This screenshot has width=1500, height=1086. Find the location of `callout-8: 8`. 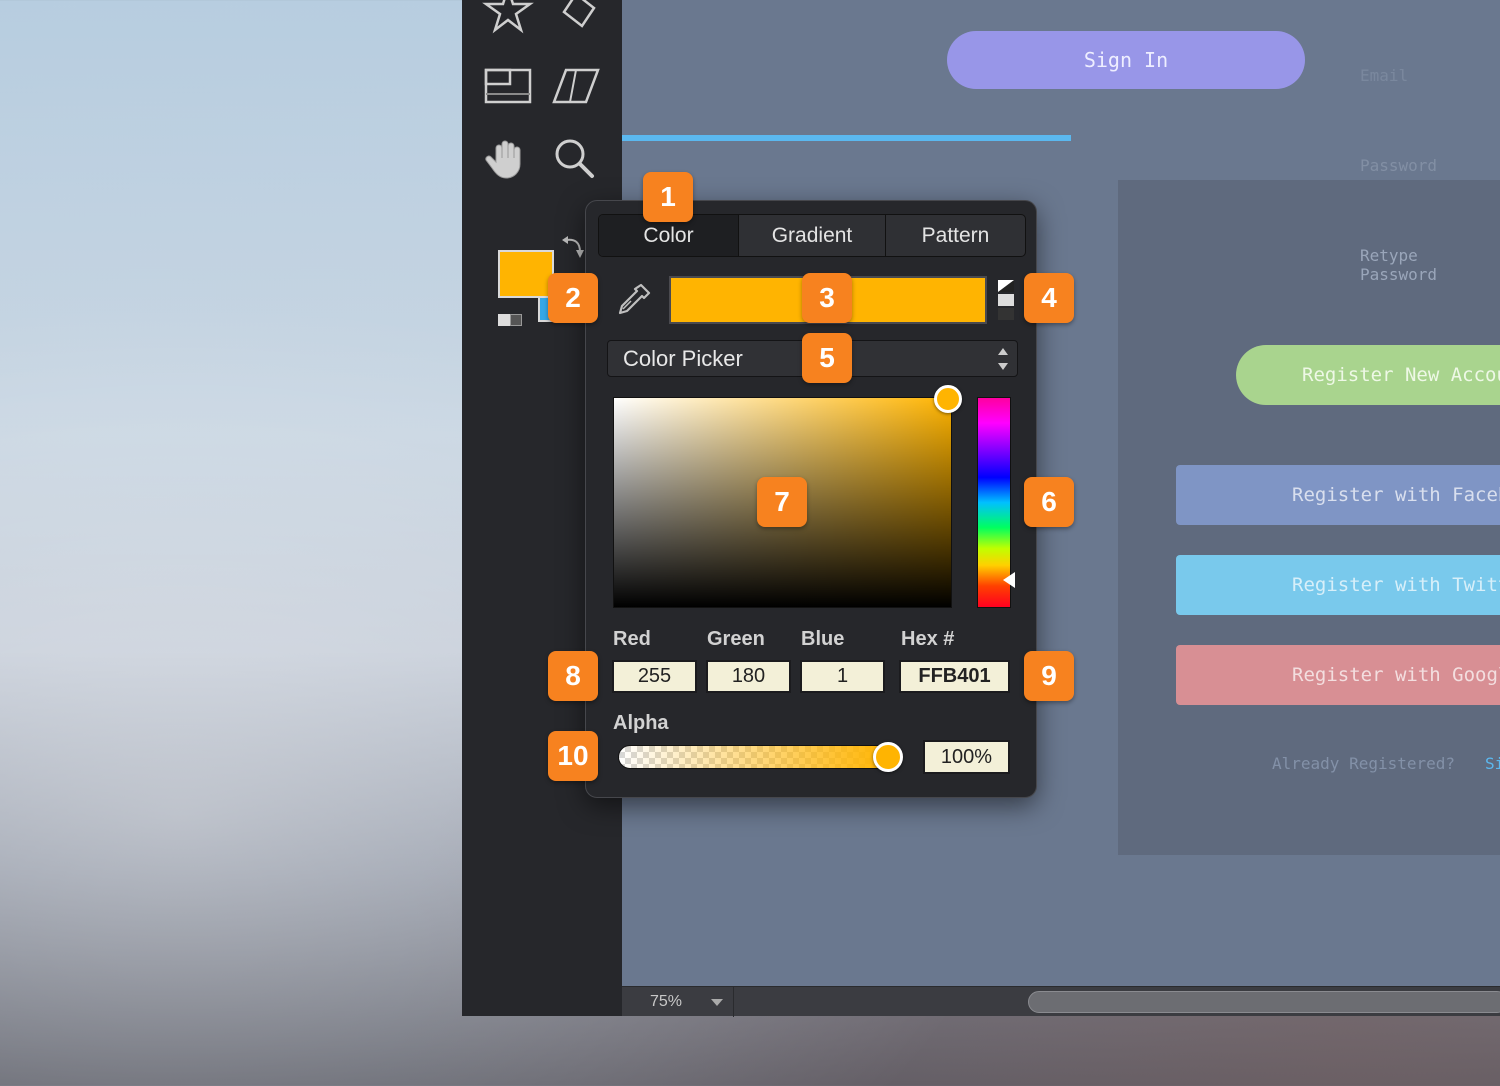

callout-8: 8 is located at coordinates (573, 676).